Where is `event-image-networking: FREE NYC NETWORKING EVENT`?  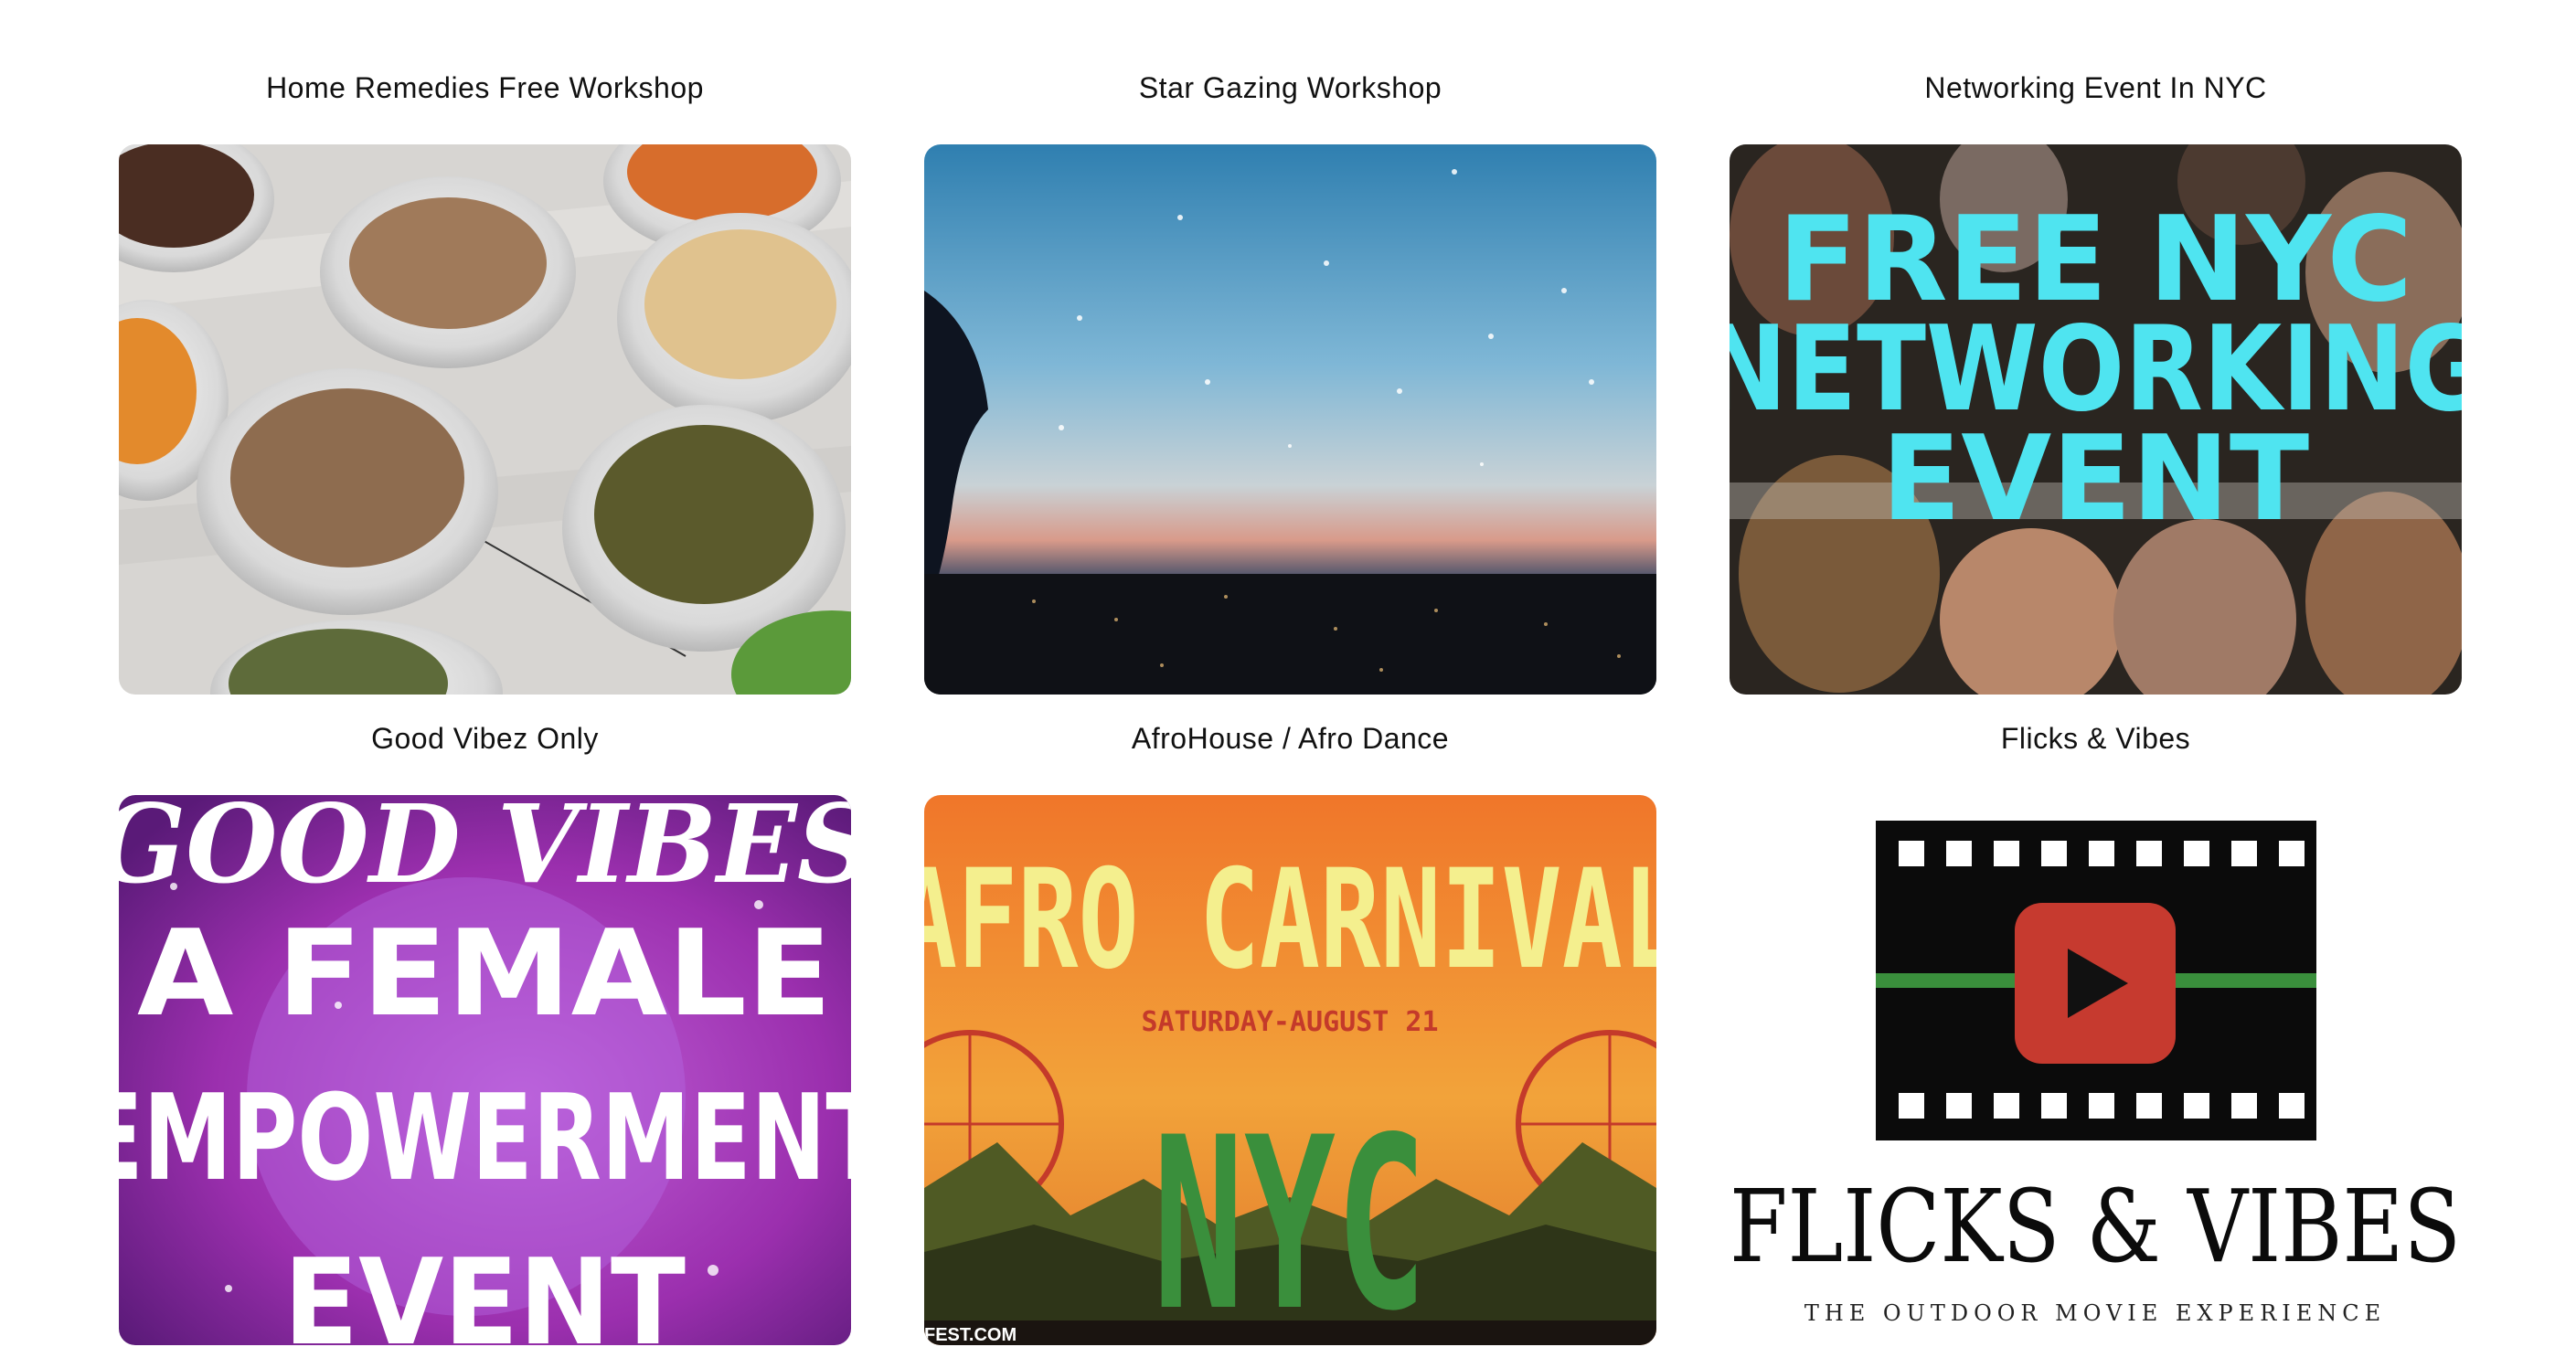 event-image-networking: FREE NYC NETWORKING EVENT is located at coordinates (2096, 419).